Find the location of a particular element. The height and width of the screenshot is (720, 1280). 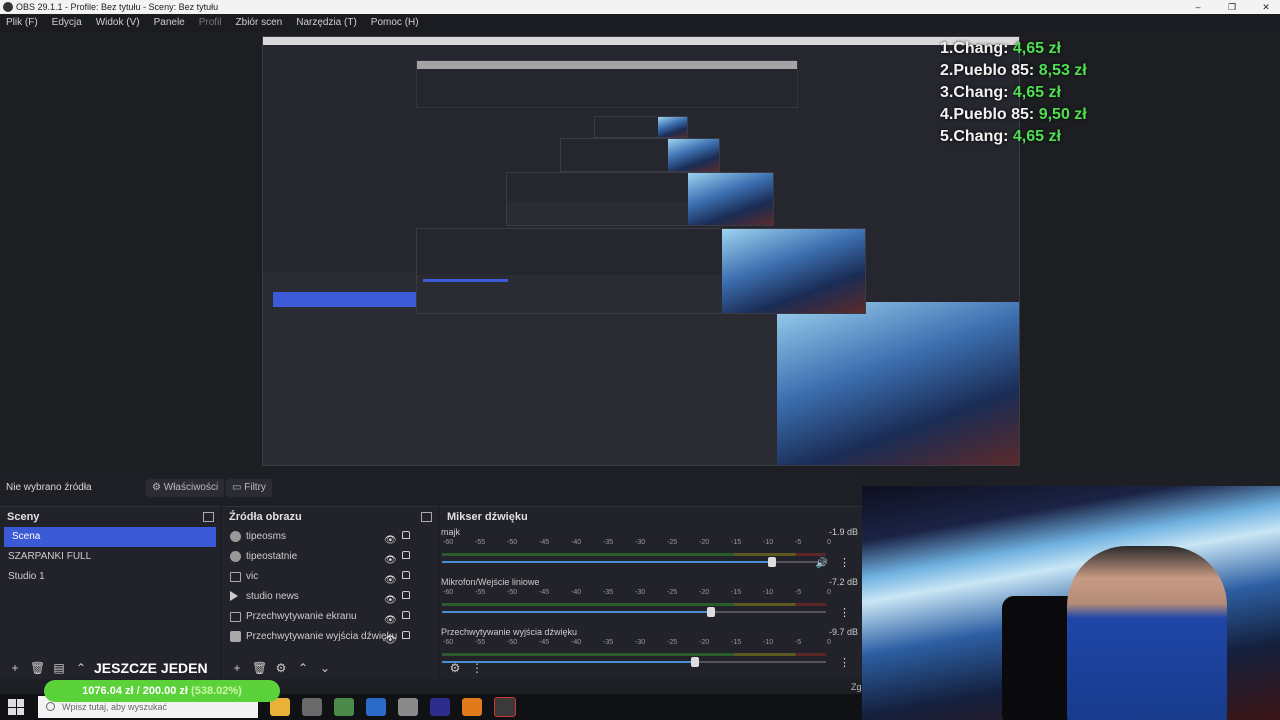

menu-docks: Panele is located at coordinates (169, 23).